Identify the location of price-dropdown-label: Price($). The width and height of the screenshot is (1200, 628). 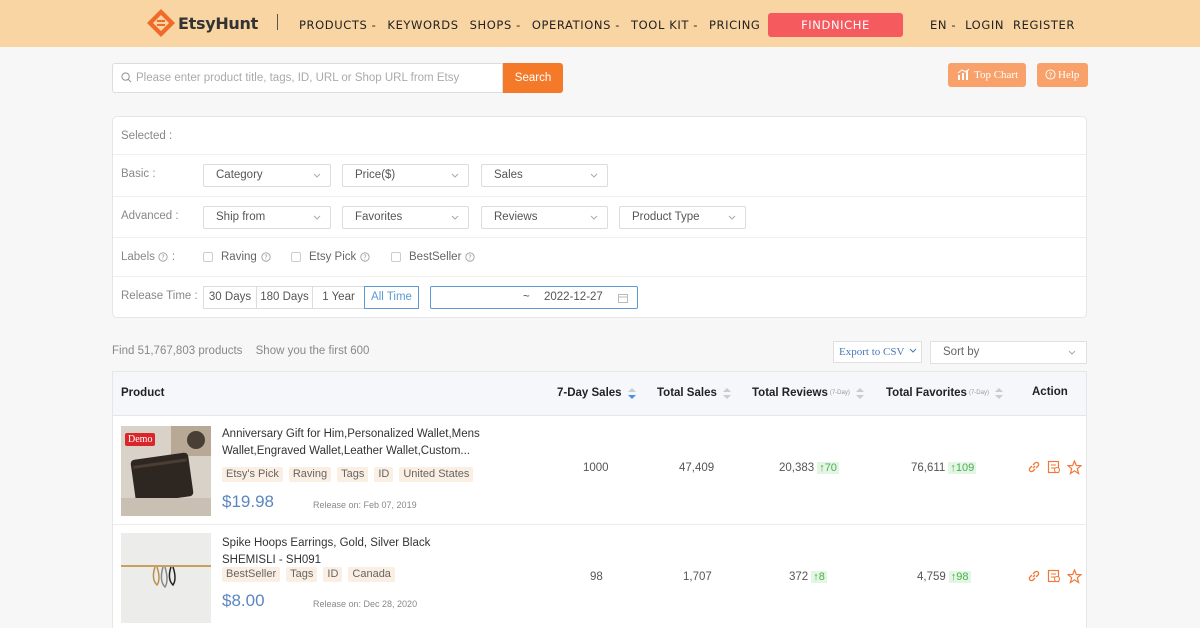
(375, 175).